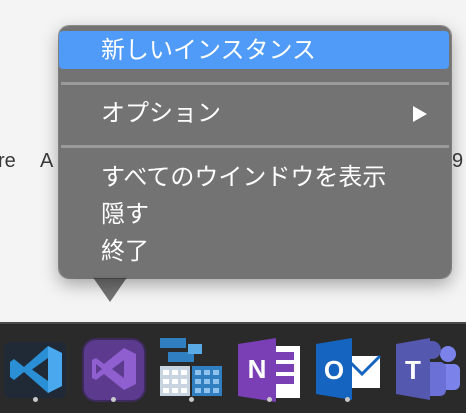 This screenshot has width=466, height=413. I want to click on menu-item-show-all-windows: すべてのウインドウを表示, so click(255, 177).